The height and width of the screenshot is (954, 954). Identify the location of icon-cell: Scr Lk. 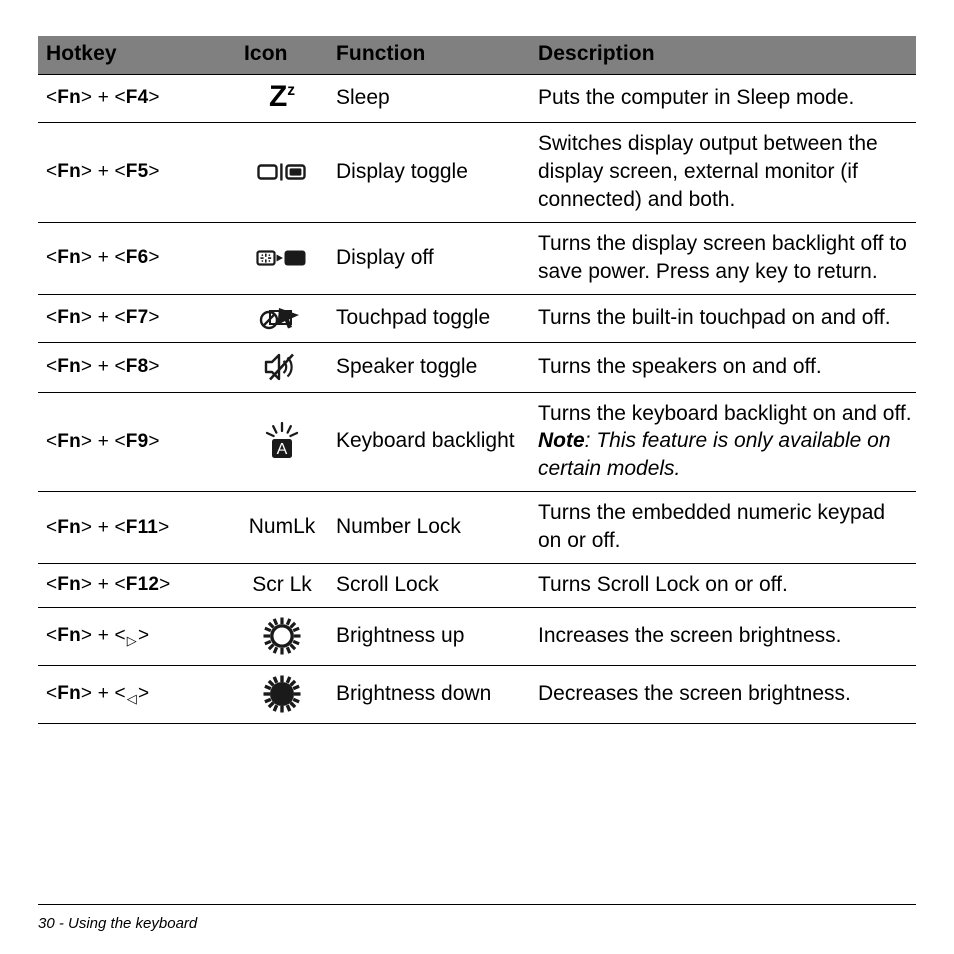
(282, 586).